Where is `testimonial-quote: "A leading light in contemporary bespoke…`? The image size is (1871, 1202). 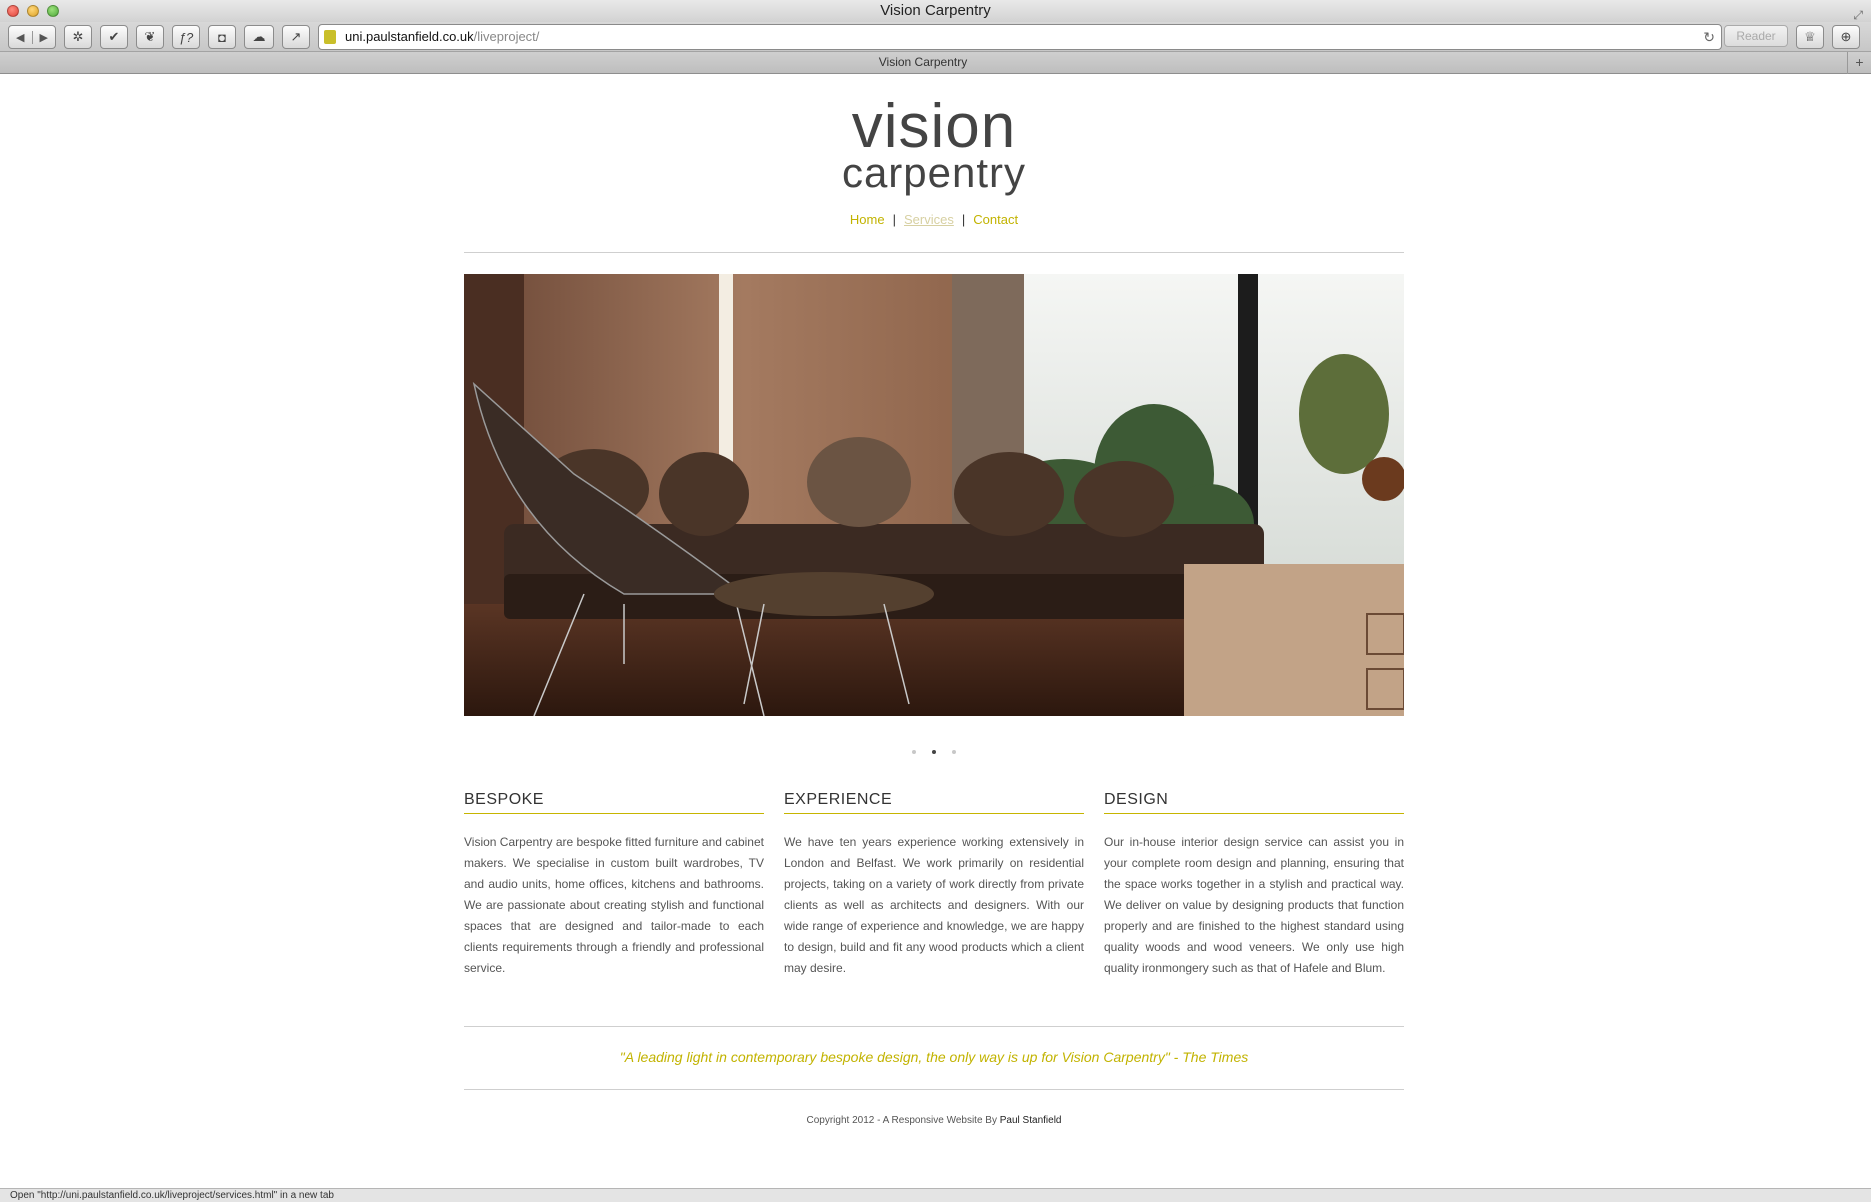 testimonial-quote: "A leading light in contemporary bespoke… is located at coordinates (934, 1057).